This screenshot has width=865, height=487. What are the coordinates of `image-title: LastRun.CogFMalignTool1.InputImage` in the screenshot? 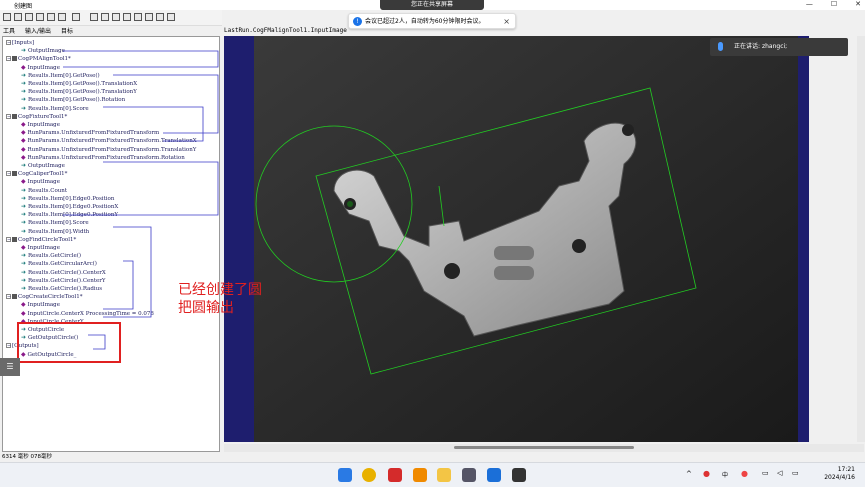 It's located at (285, 30).